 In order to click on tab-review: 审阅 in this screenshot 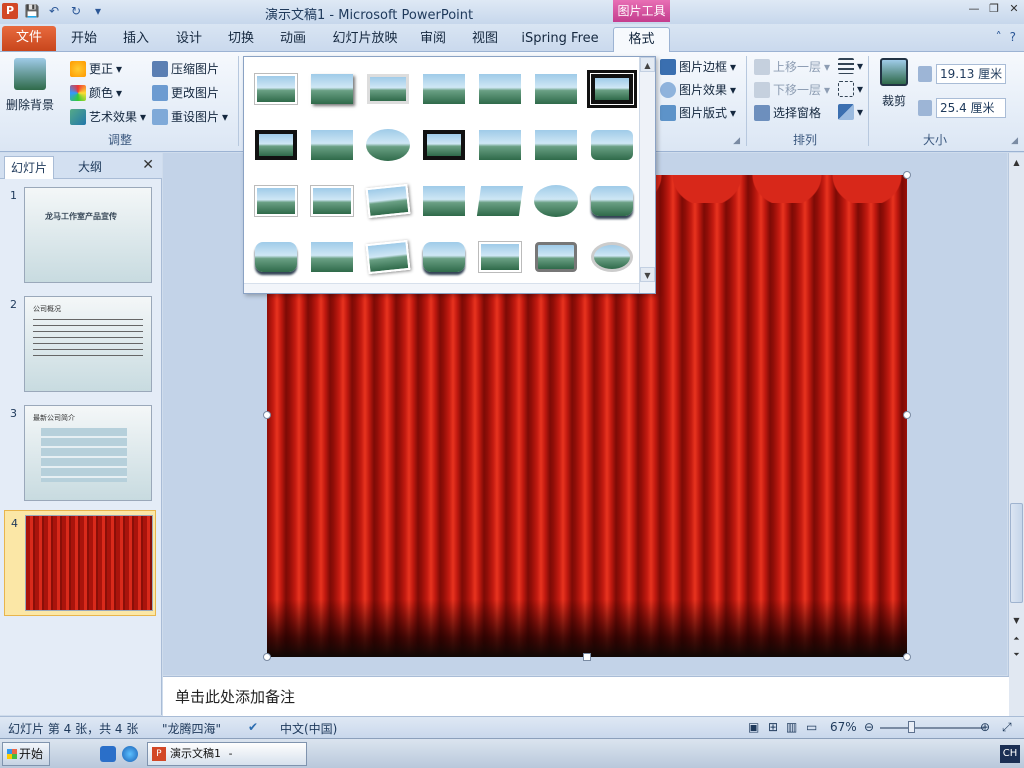, I will do `click(433, 39)`.